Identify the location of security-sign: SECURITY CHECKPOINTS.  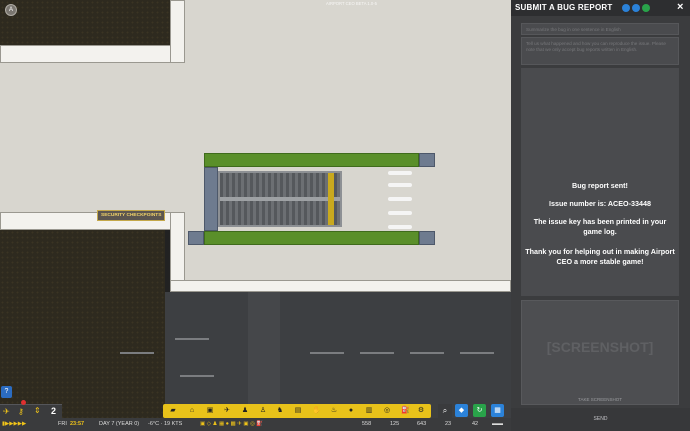
(131, 215).